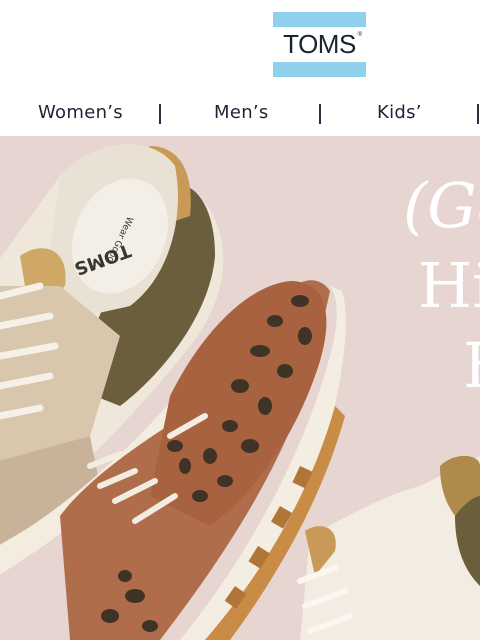 Image resolution: width=480 pixels, height=640 pixels. Describe the element at coordinates (319, 19) in the screenshot. I see `logo-top-band` at that location.